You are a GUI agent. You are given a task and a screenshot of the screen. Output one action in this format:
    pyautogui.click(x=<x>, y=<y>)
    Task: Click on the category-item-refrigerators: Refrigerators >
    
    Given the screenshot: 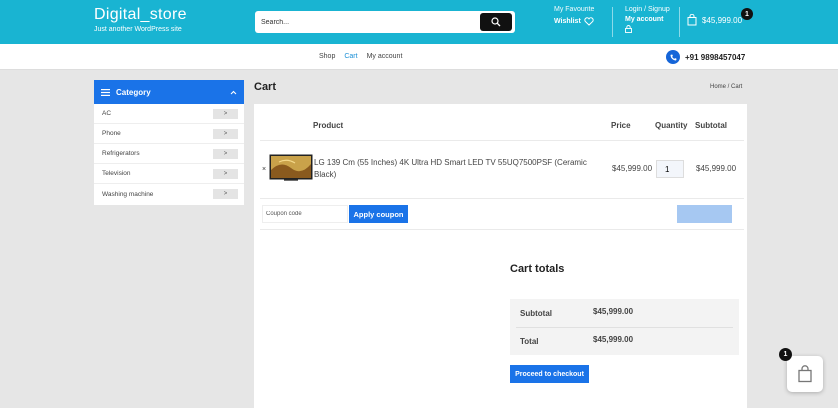 What is the action you would take?
    pyautogui.click(x=169, y=154)
    